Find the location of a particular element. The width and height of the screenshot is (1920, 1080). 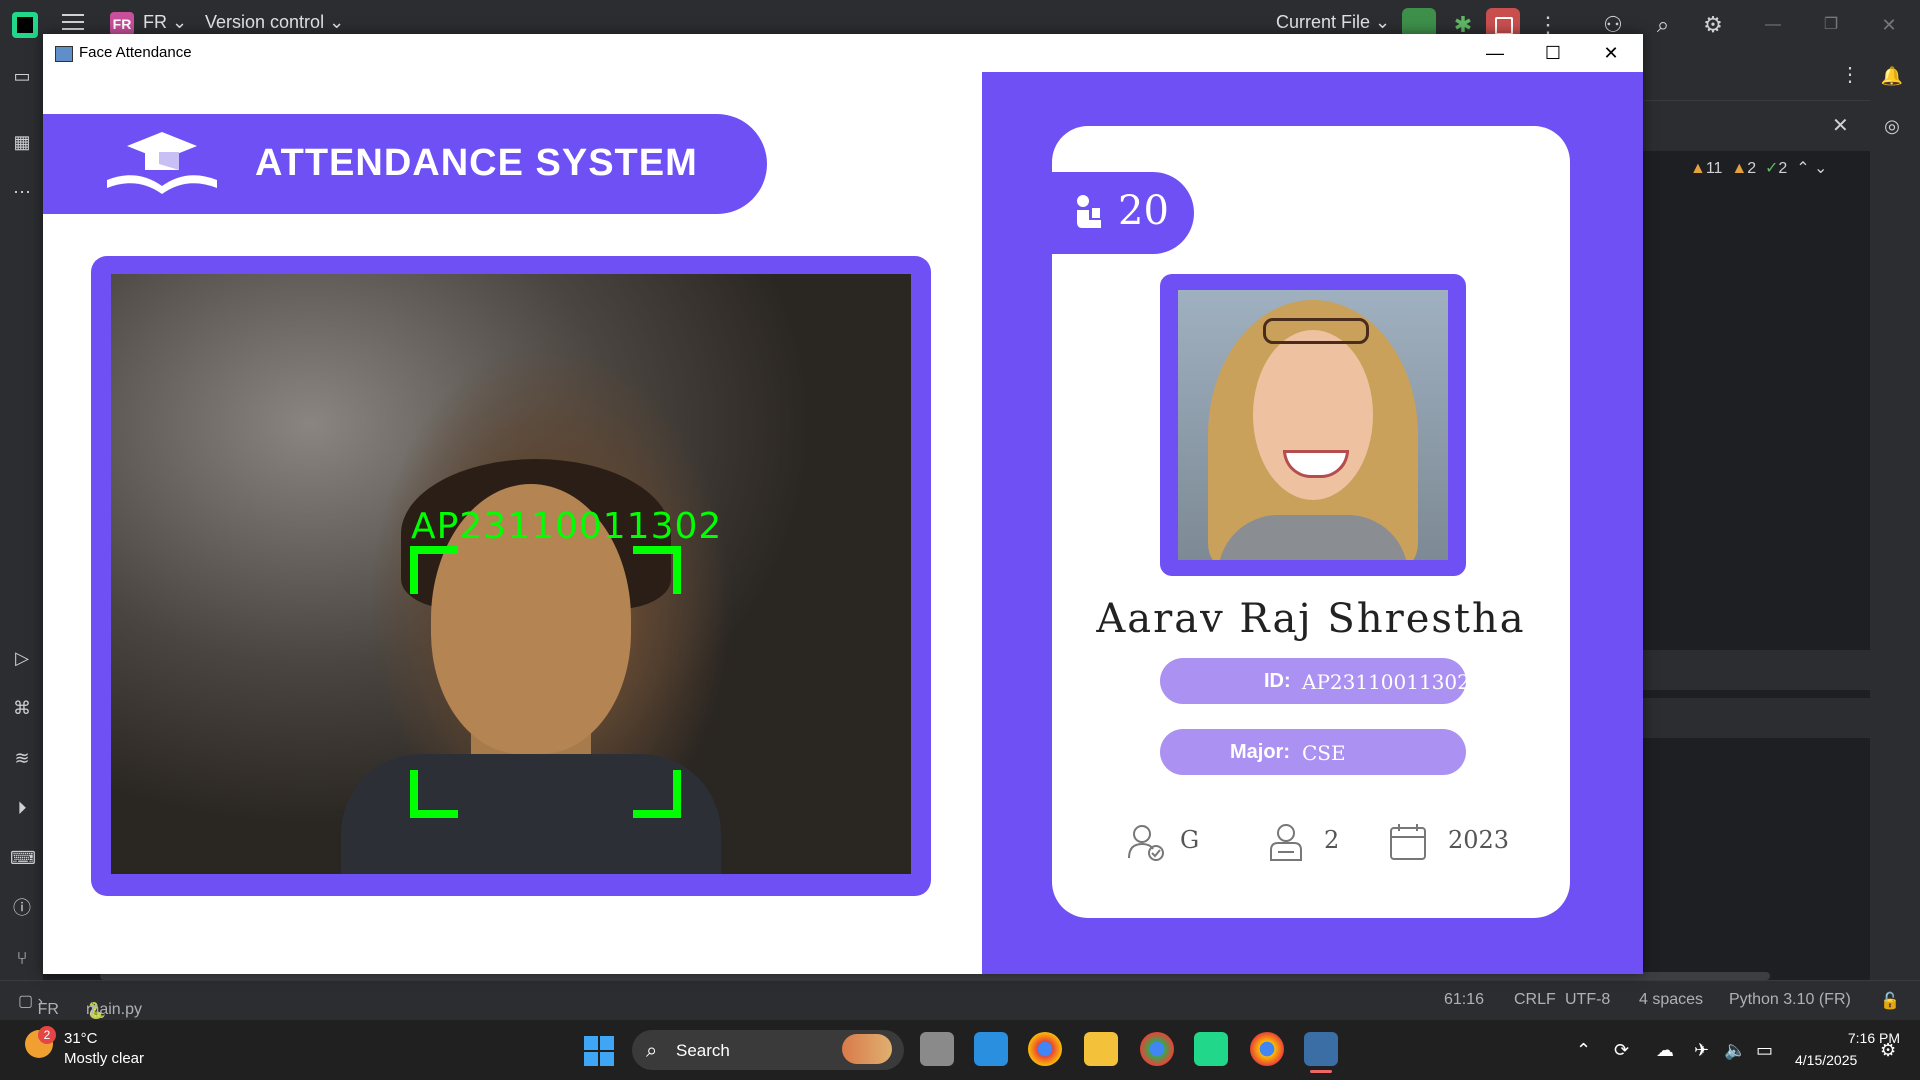

more-tools-icon: ⋯ is located at coordinates (22, 192).